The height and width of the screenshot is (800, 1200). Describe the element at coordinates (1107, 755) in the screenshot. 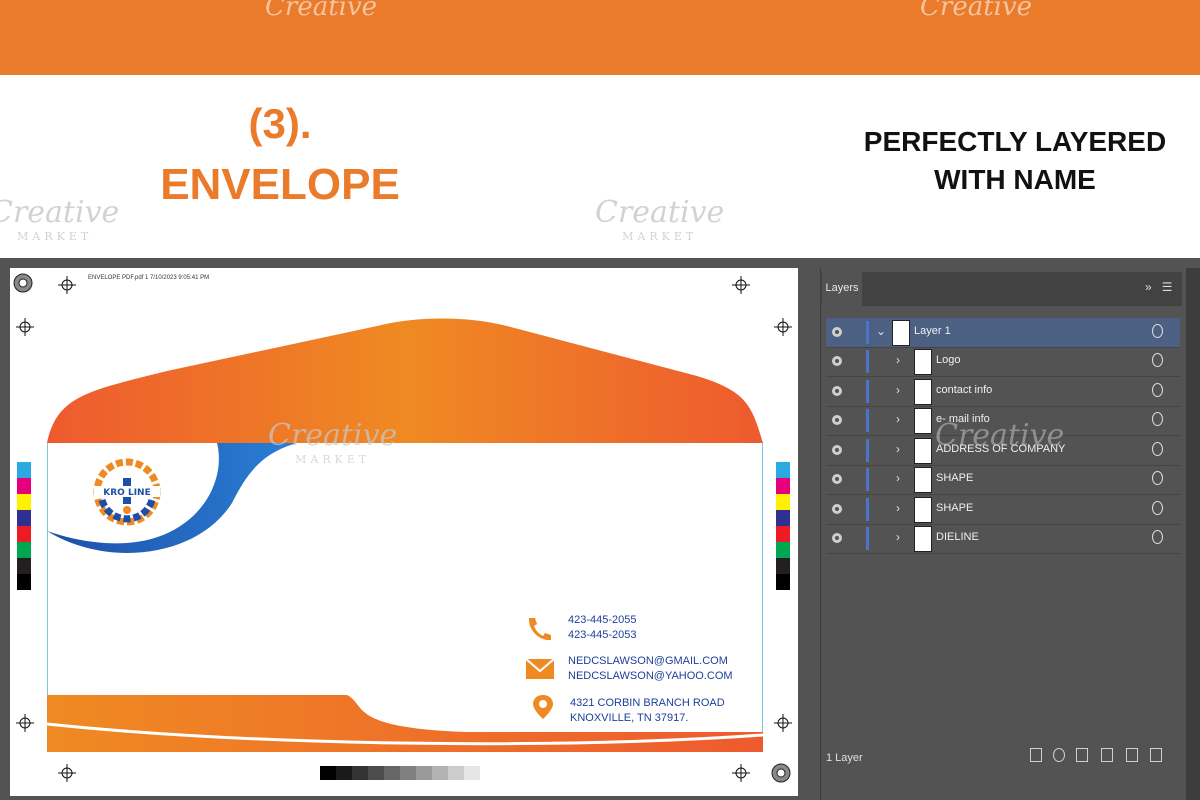

I see `new-sublayer-icon` at that location.